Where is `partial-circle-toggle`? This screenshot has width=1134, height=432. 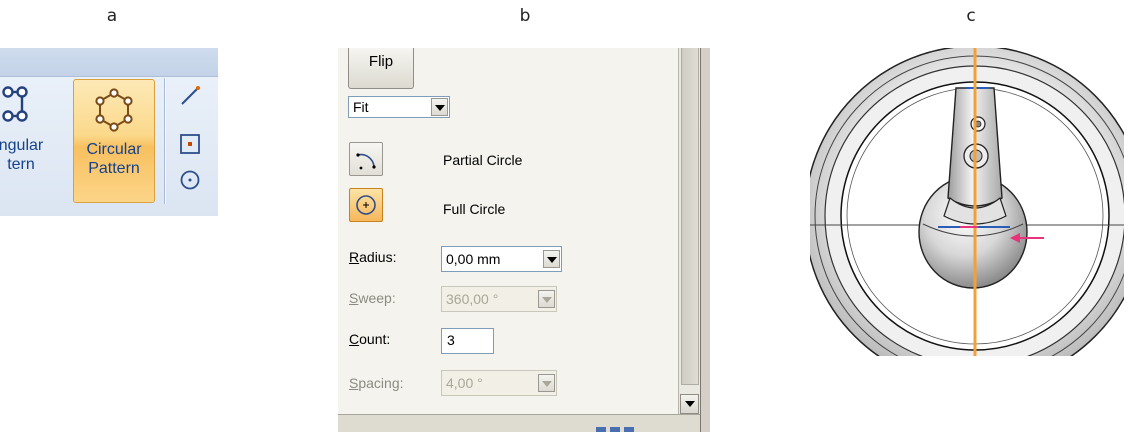
partial-circle-toggle is located at coordinates (366, 159).